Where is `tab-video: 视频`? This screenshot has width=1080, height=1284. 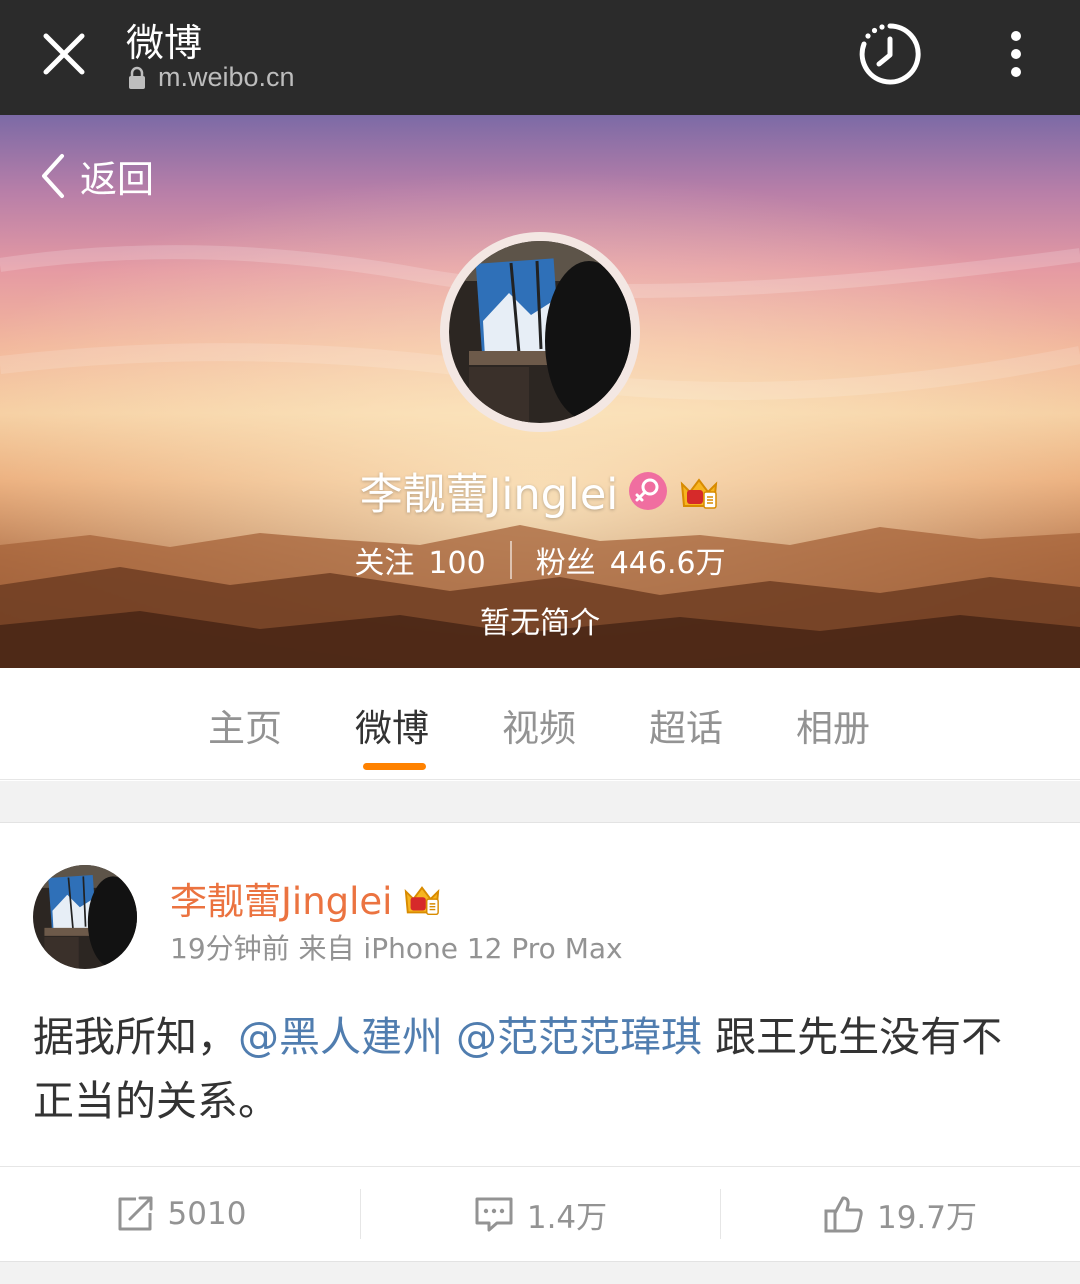
tab-video: 视频 is located at coordinates (539, 725).